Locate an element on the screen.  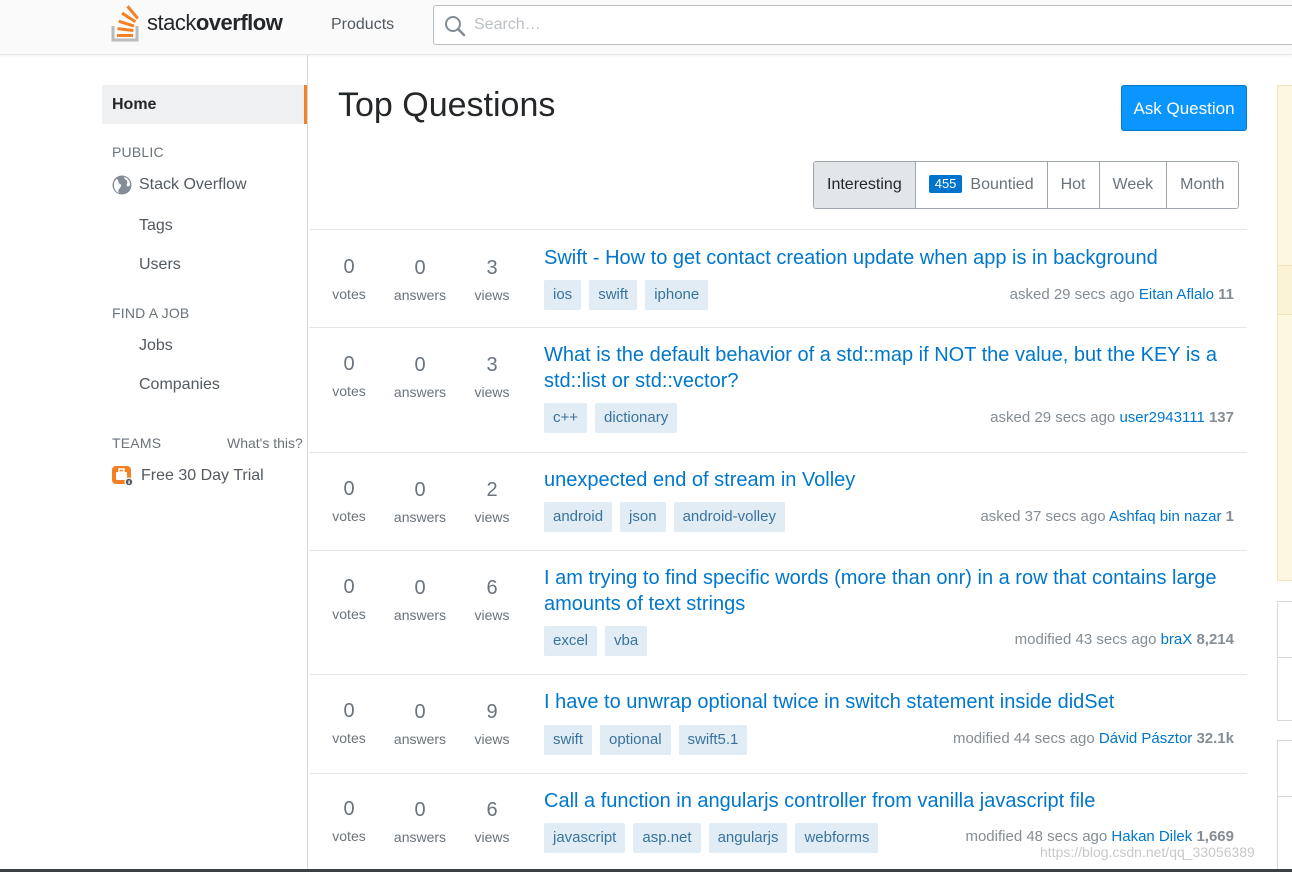
tag: webforms is located at coordinates (837, 838).